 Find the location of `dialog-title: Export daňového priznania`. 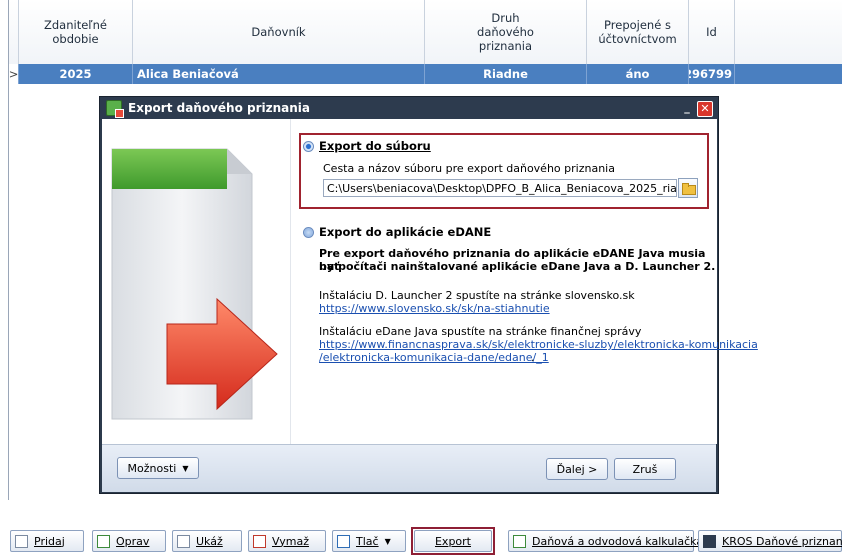

dialog-title: Export daňového priznania is located at coordinates (219, 108).